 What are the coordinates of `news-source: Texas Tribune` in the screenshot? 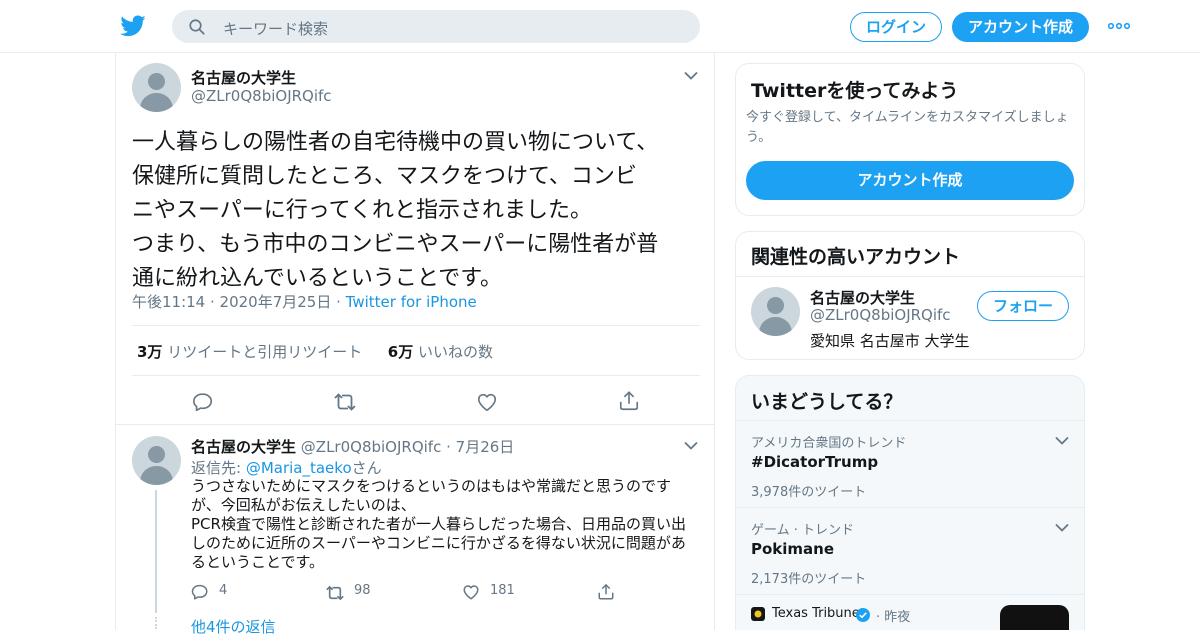 It's located at (816, 613).